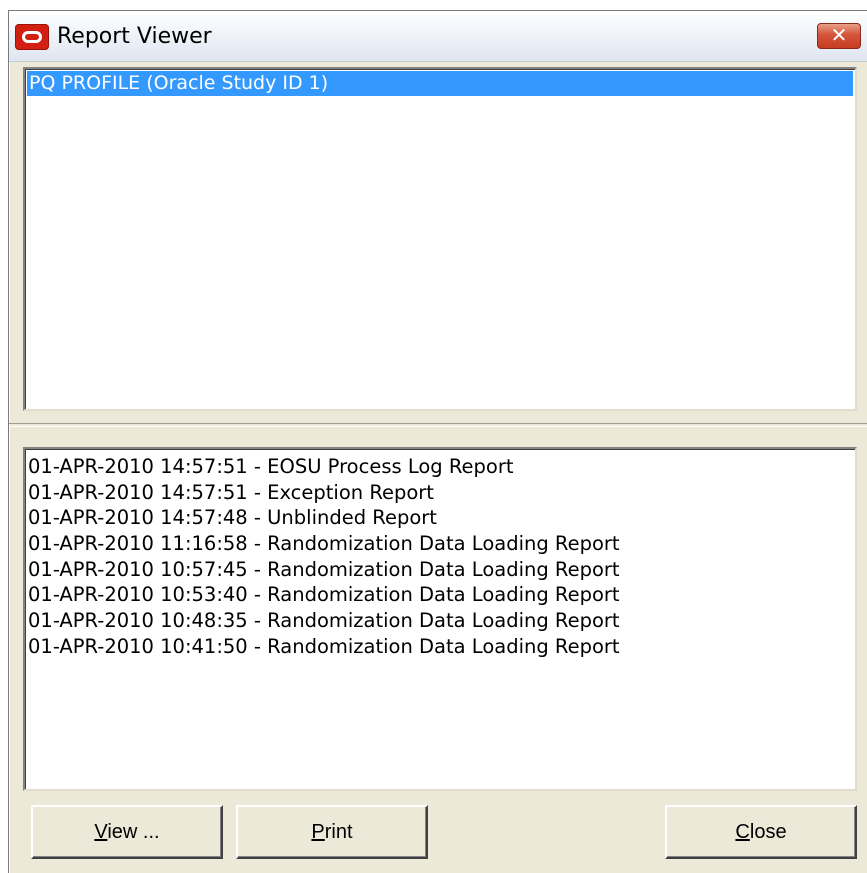  I want to click on print-label: rint, so click(338, 832).